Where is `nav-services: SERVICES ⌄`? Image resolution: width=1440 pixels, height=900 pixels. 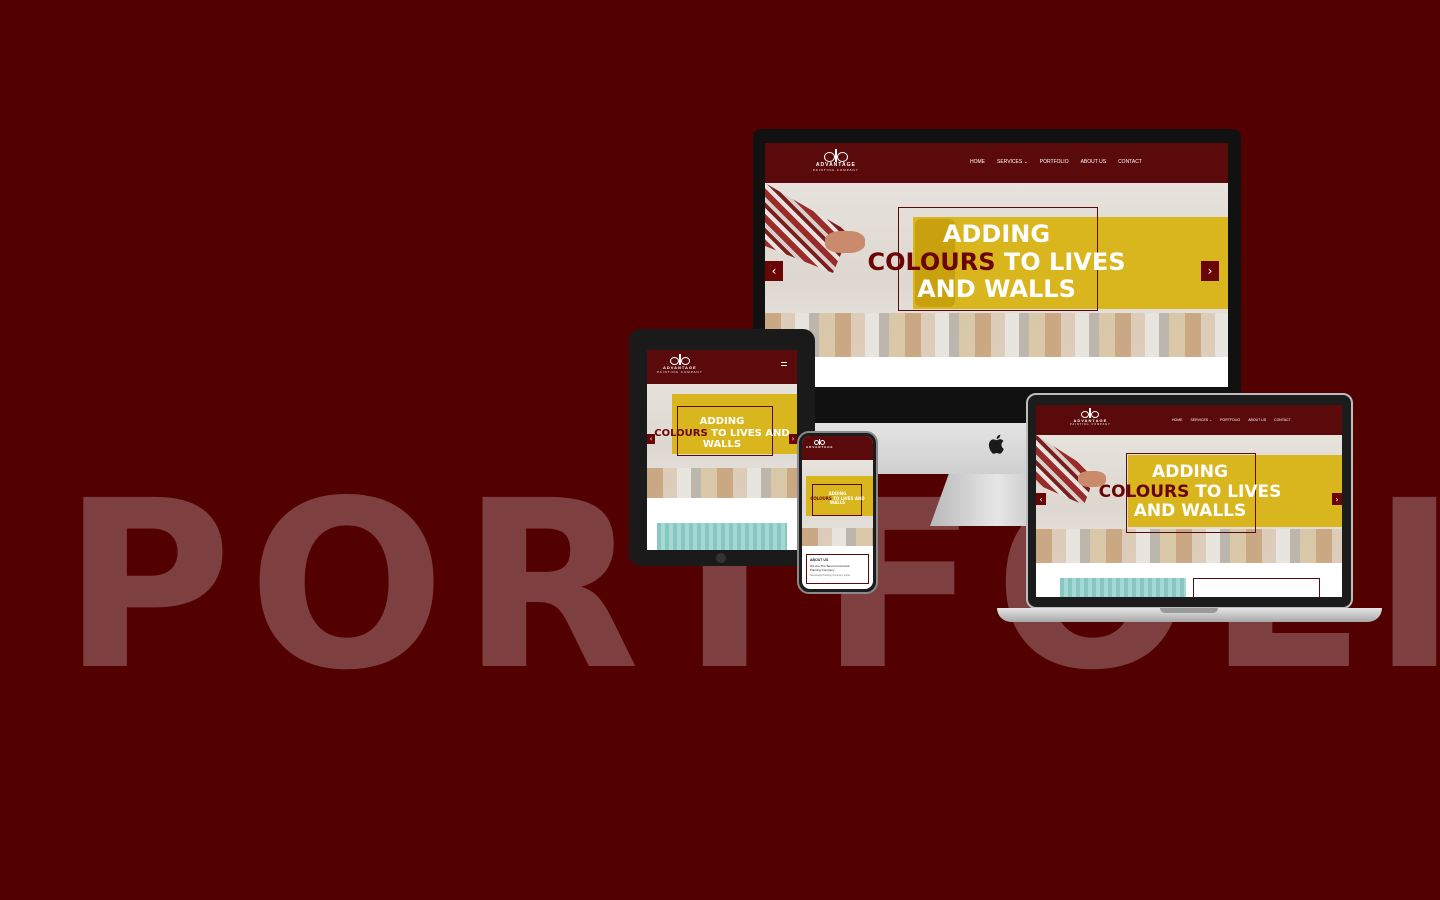
nav-services: SERVICES ⌄ is located at coordinates (1012, 162).